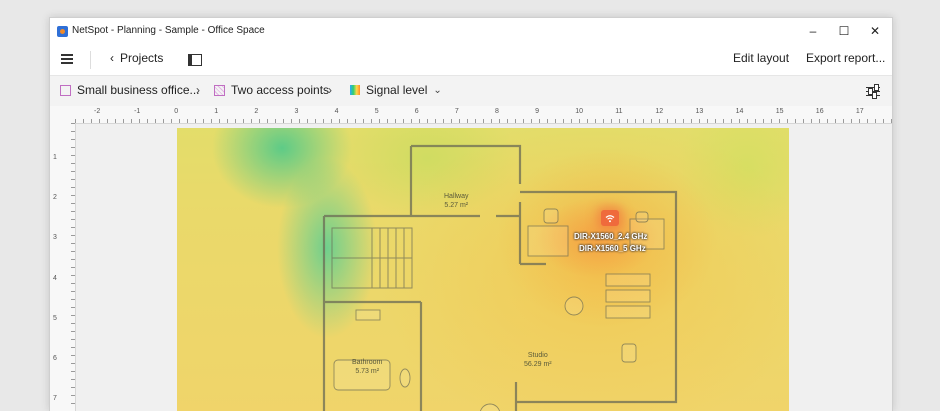 The height and width of the screenshot is (411, 940). I want to click on minimize-button: –, so click(813, 31).